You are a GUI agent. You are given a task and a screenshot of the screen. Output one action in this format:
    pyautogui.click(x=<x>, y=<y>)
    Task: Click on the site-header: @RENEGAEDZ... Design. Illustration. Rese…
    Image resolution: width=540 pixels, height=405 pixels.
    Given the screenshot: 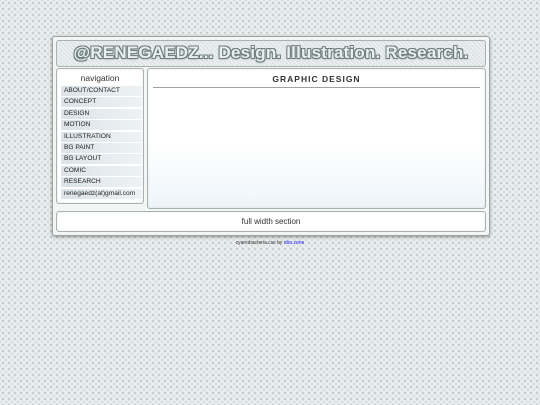 What is the action you would take?
    pyautogui.click(x=271, y=53)
    